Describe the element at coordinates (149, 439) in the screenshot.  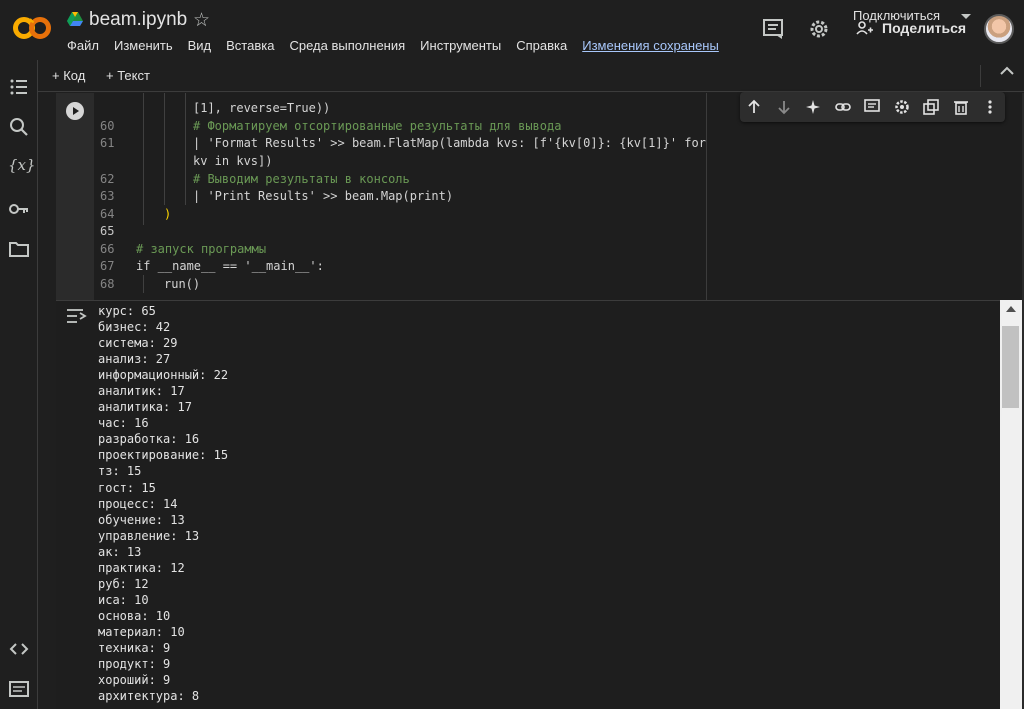
I see `output-line: разработка: 16` at that location.